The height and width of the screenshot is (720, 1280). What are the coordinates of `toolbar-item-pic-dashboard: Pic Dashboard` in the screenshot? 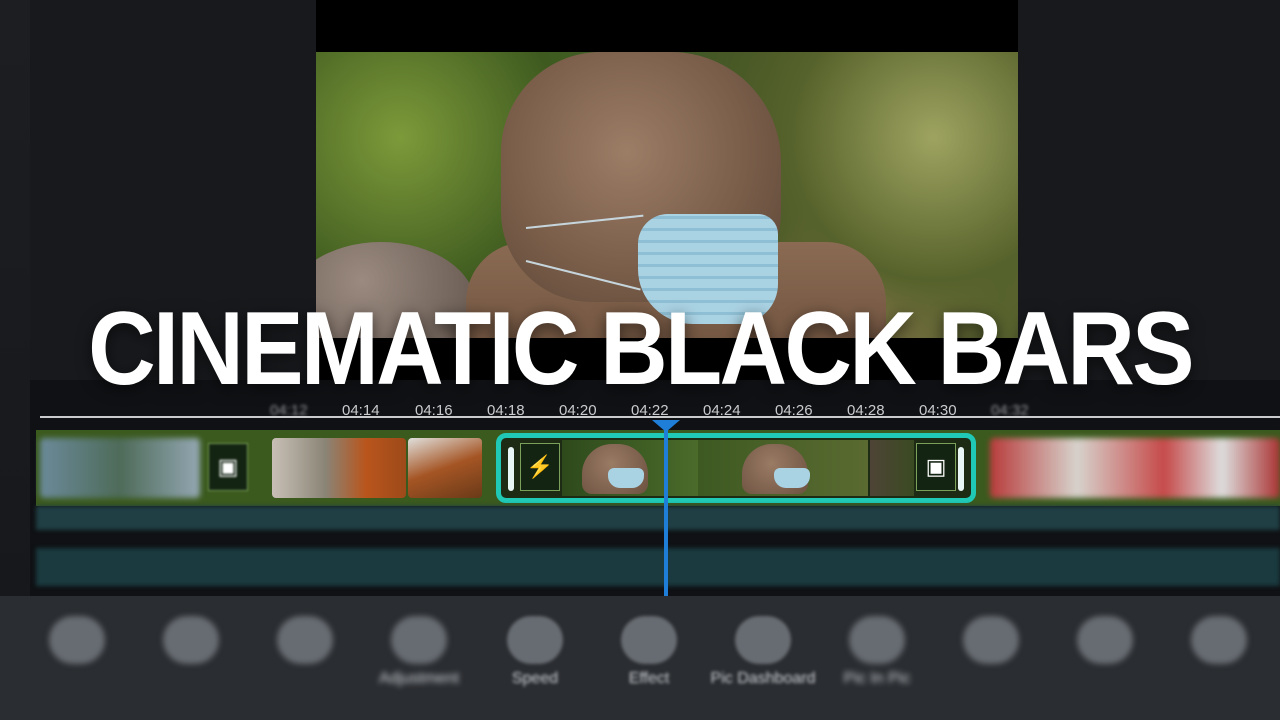 It's located at (763, 664).